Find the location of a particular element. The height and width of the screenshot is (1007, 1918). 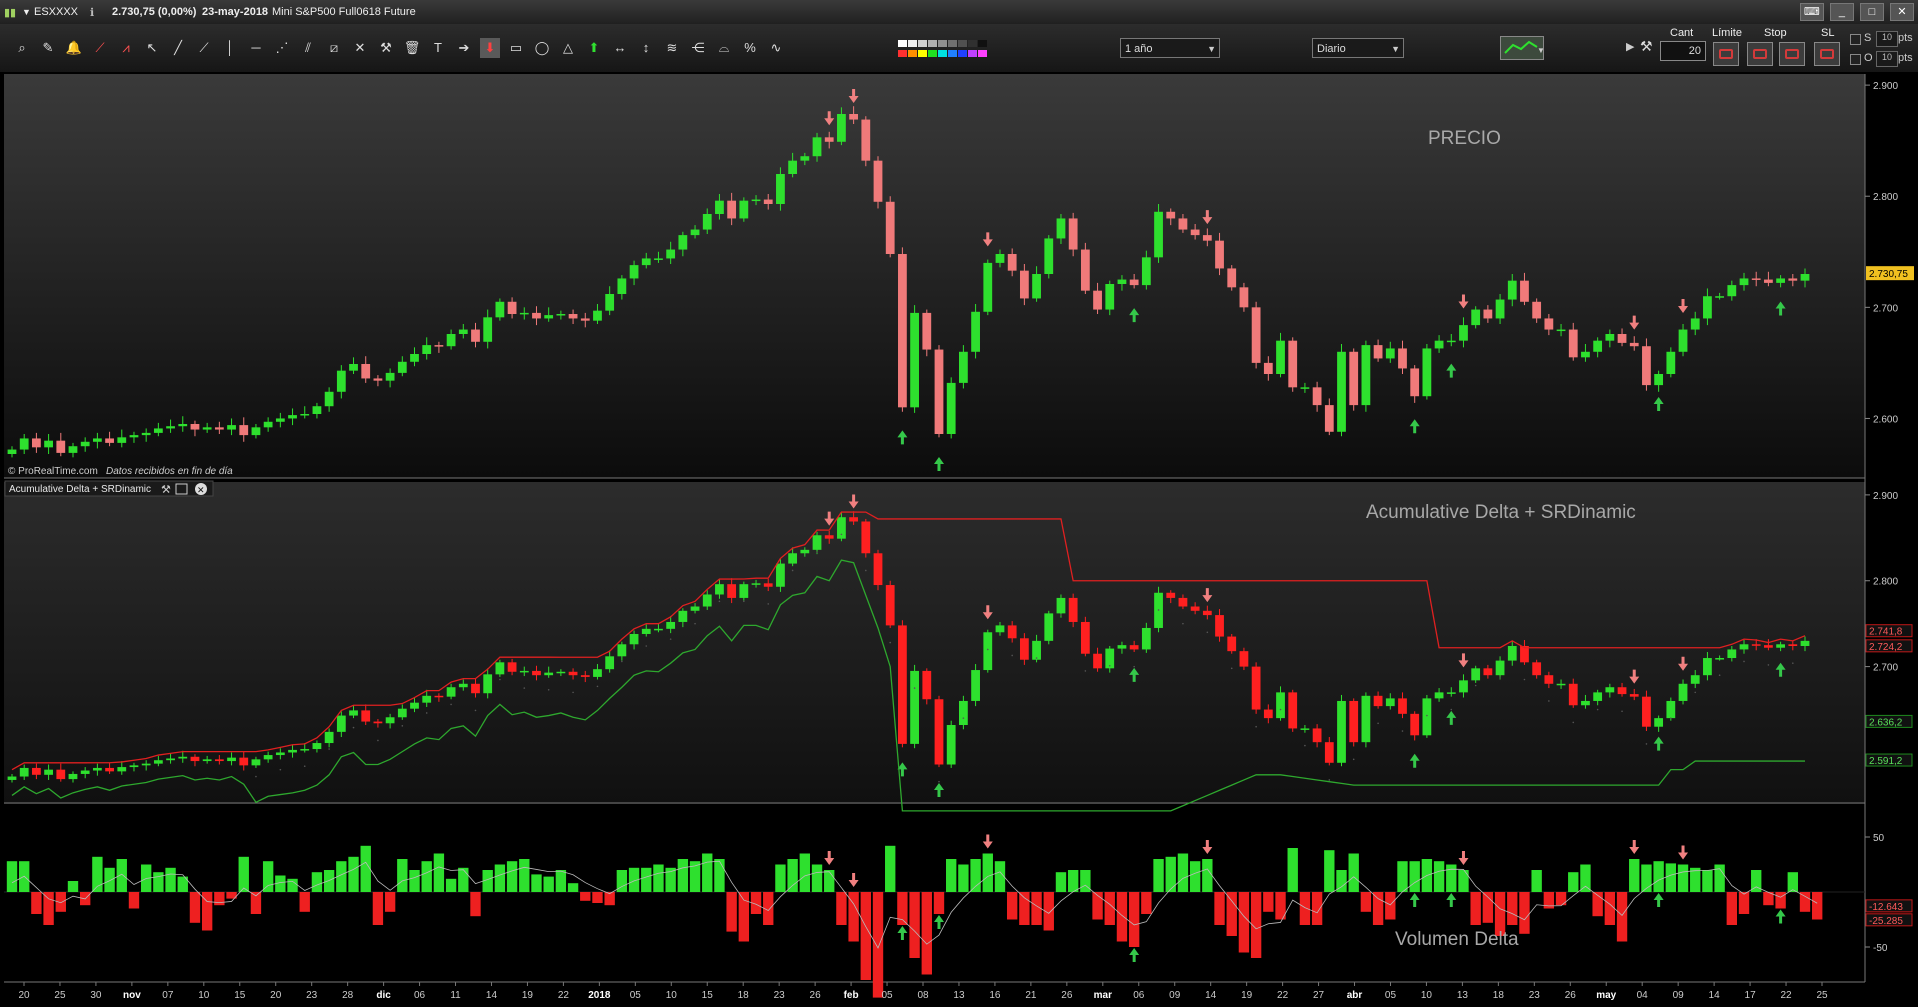

checkbox-o is located at coordinates (1855, 59).